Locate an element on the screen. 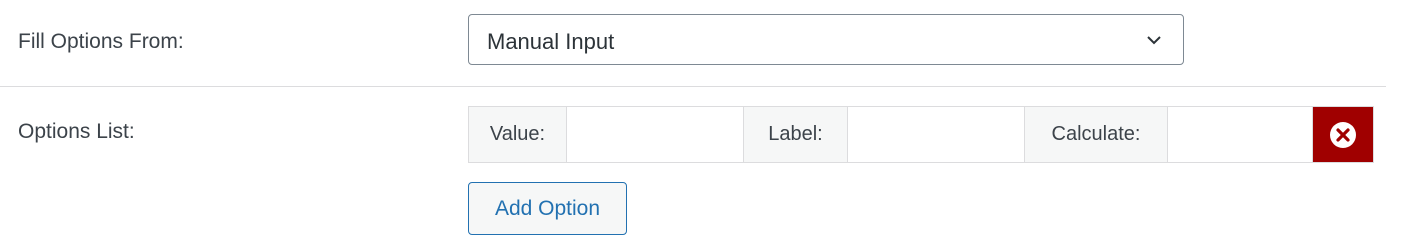  close-circle-icon is located at coordinates (1343, 134).